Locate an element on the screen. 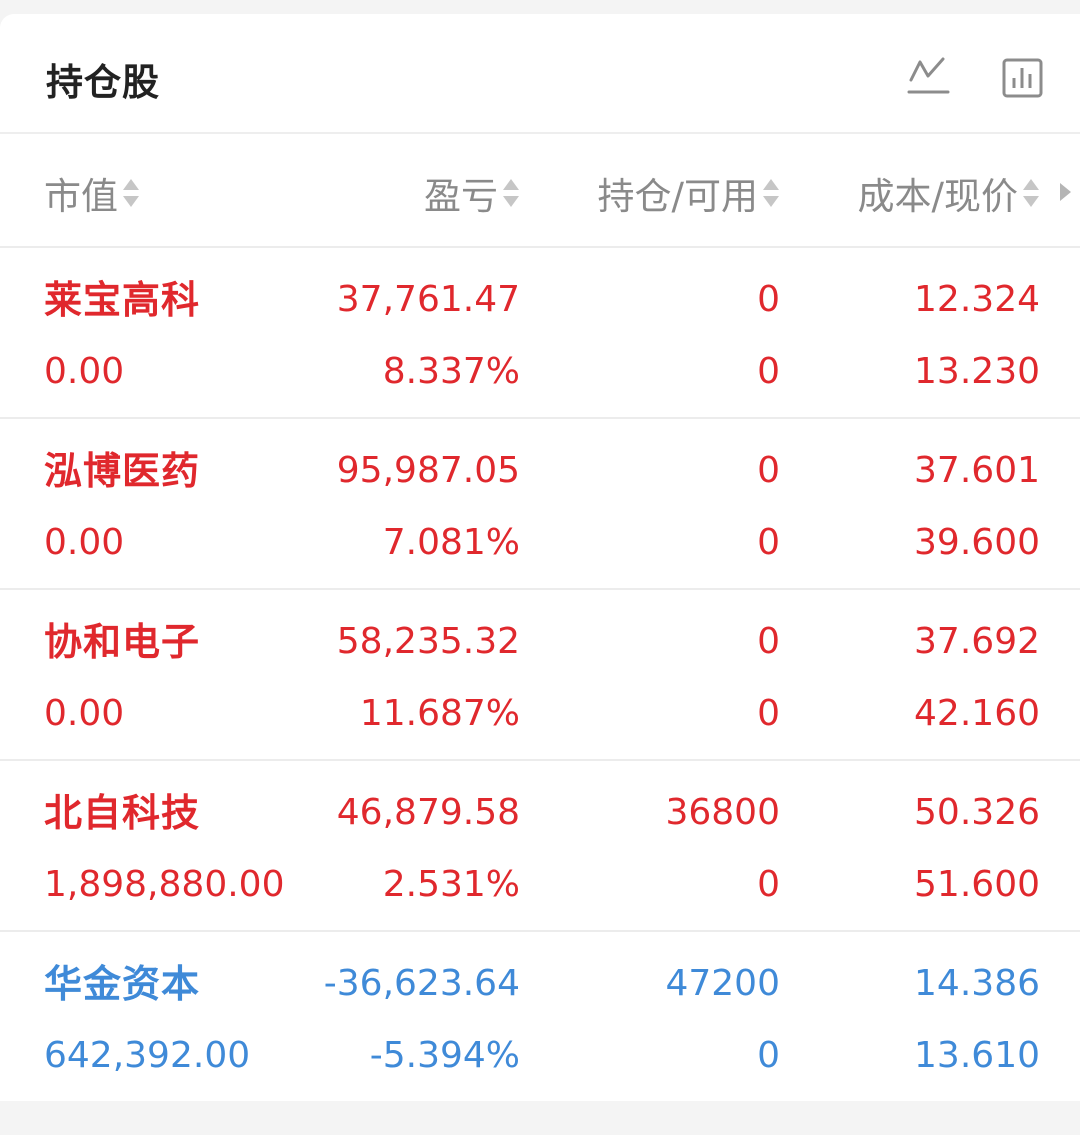  current-price: 13.230 is located at coordinates (977, 371).